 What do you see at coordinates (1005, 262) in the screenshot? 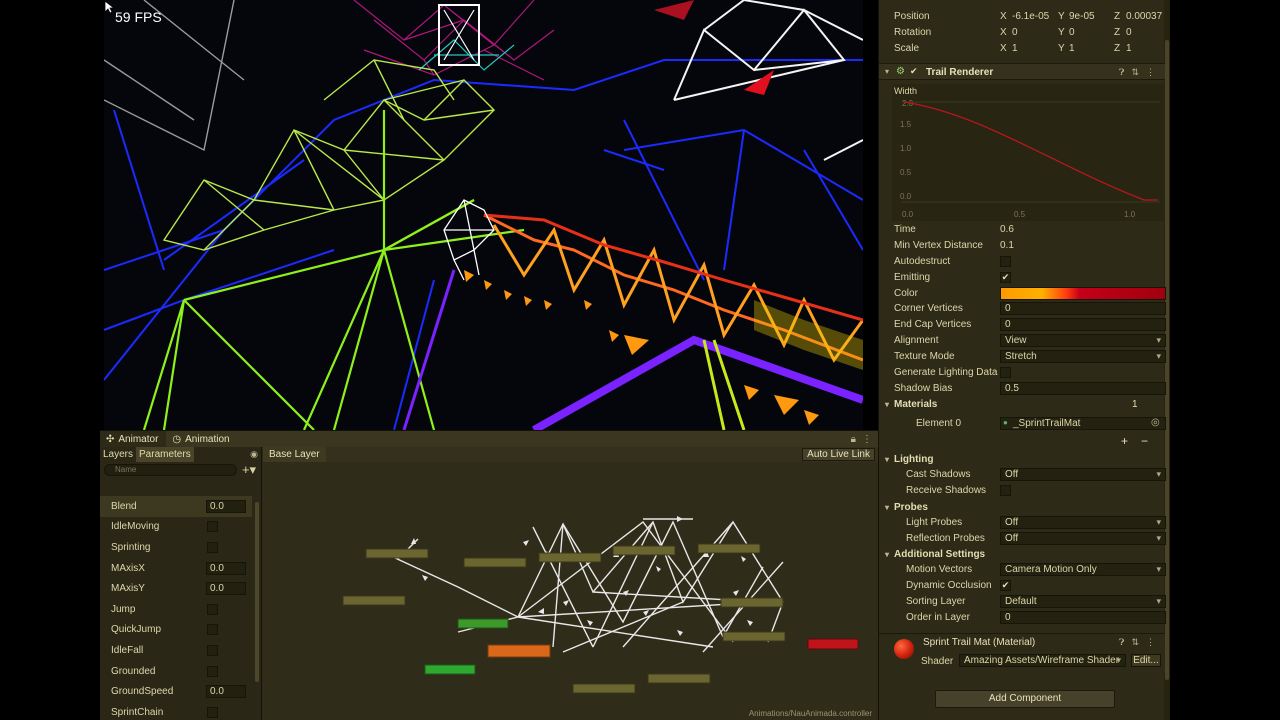
I see `autodestruct-checkbox` at bounding box center [1005, 262].